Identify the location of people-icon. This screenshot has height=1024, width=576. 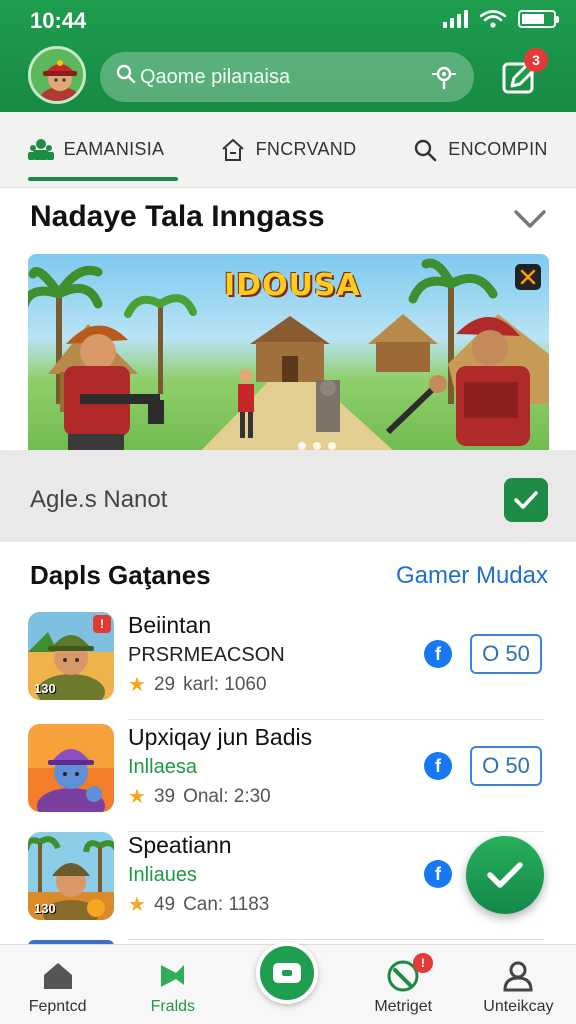
(40, 149).